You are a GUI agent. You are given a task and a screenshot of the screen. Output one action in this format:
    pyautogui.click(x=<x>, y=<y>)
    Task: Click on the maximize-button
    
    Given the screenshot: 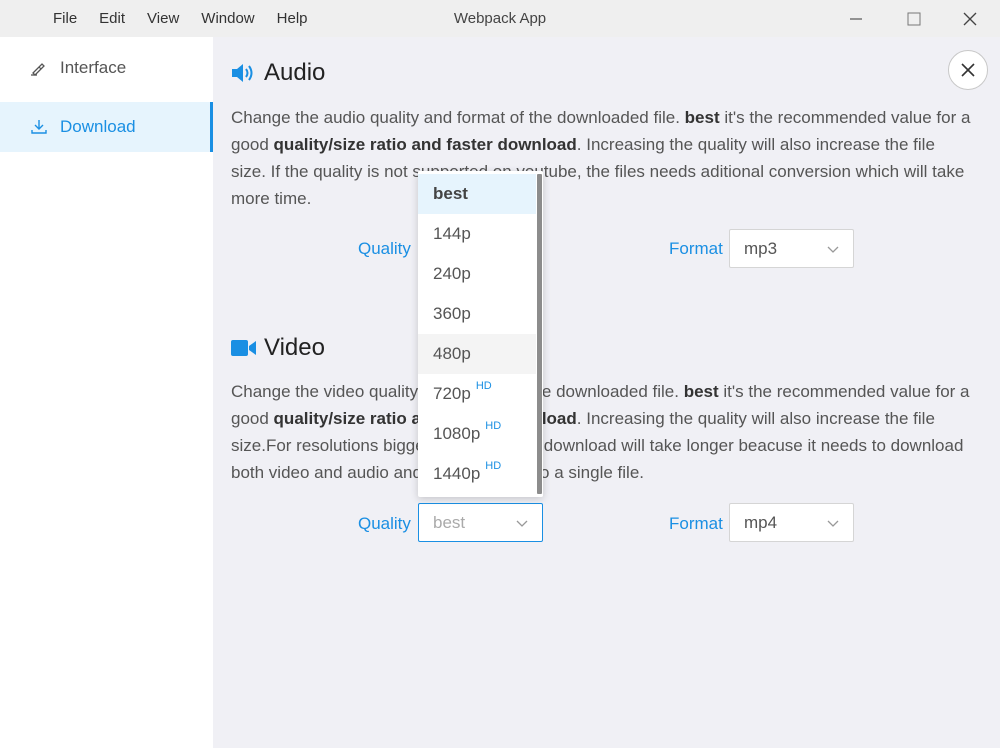 What is the action you would take?
    pyautogui.click(x=914, y=18)
    